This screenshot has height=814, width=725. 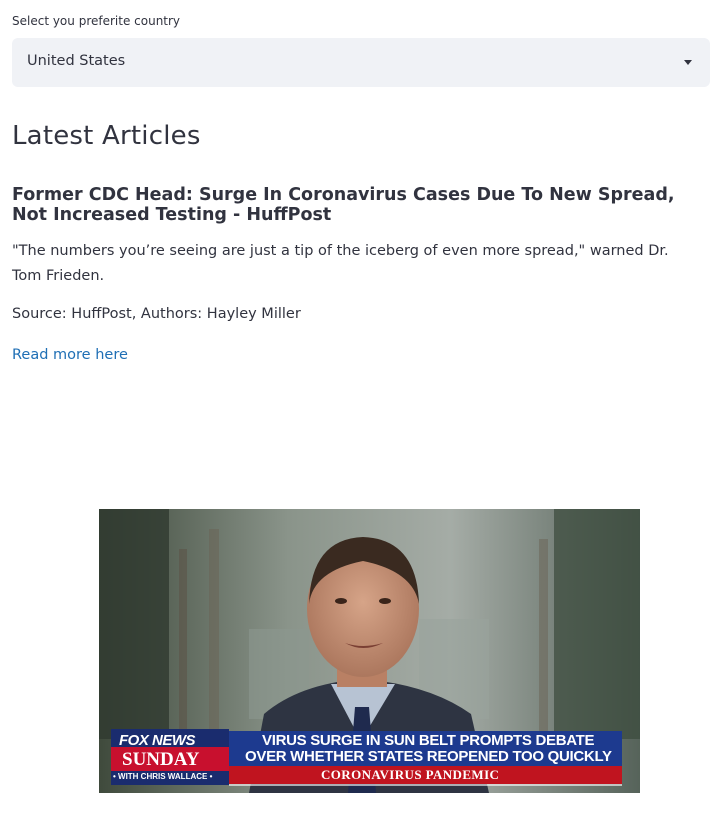 I want to click on country-select-label: Select you preferite country, so click(x=96, y=21).